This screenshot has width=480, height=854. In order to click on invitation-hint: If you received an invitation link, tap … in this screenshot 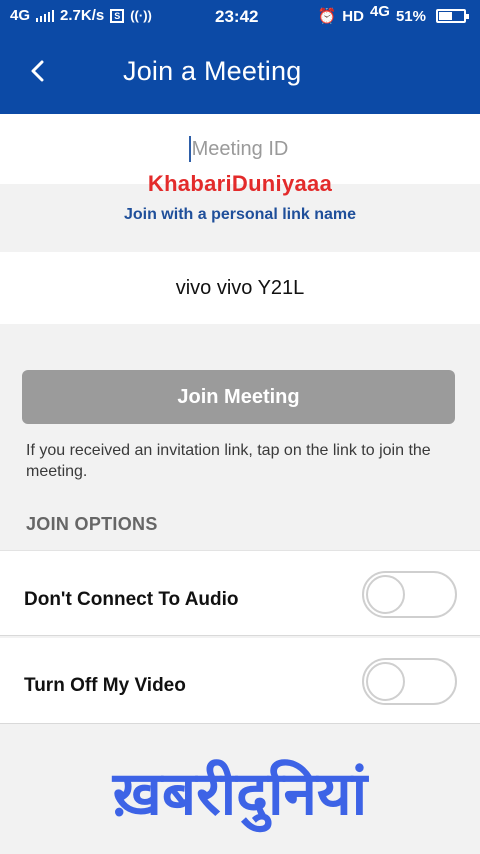, I will do `click(228, 461)`.